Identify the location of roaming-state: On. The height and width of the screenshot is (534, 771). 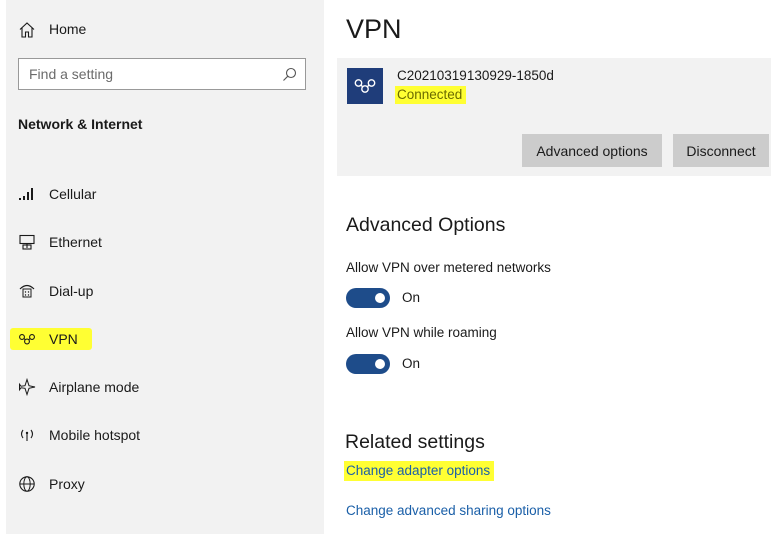
(411, 363).